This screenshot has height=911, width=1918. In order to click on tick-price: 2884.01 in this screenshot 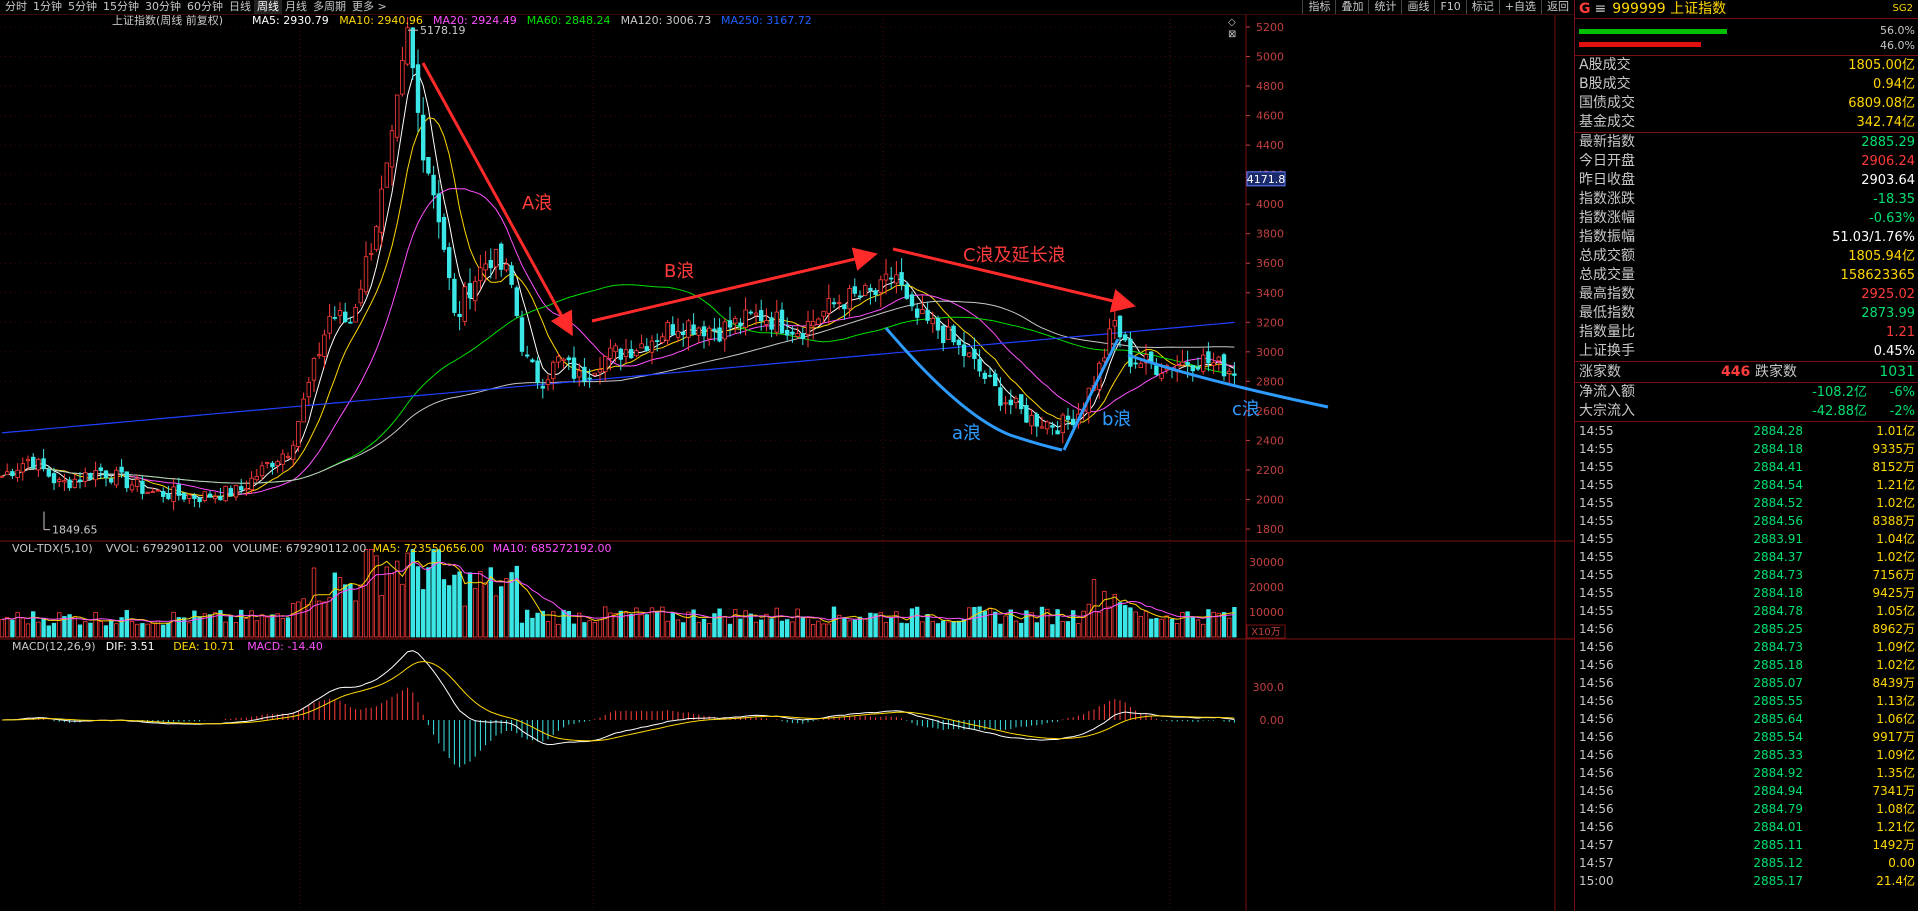, I will do `click(1778, 827)`.